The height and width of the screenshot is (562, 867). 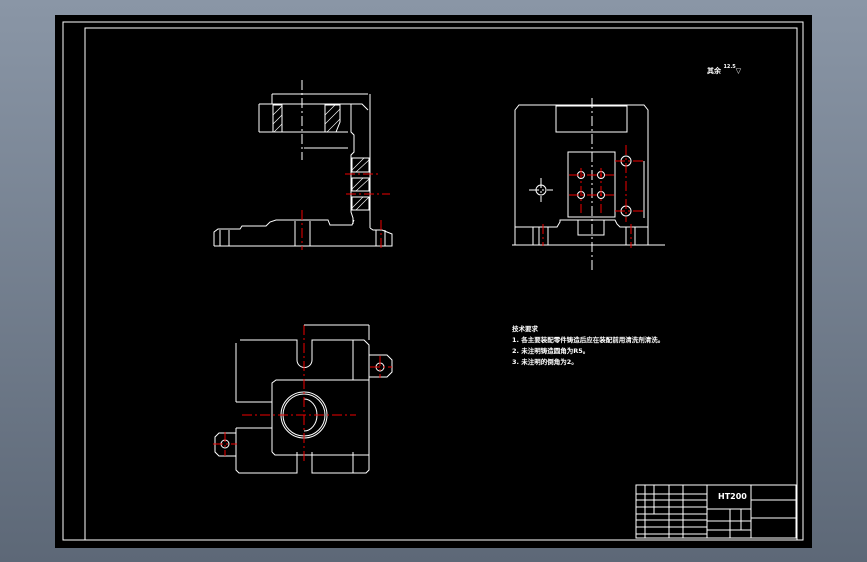 What do you see at coordinates (588, 340) in the screenshot?
I see `requirement-item: 1. 各主要装配零件铸造后应在装配前用清洗剂清洗。` at bounding box center [588, 340].